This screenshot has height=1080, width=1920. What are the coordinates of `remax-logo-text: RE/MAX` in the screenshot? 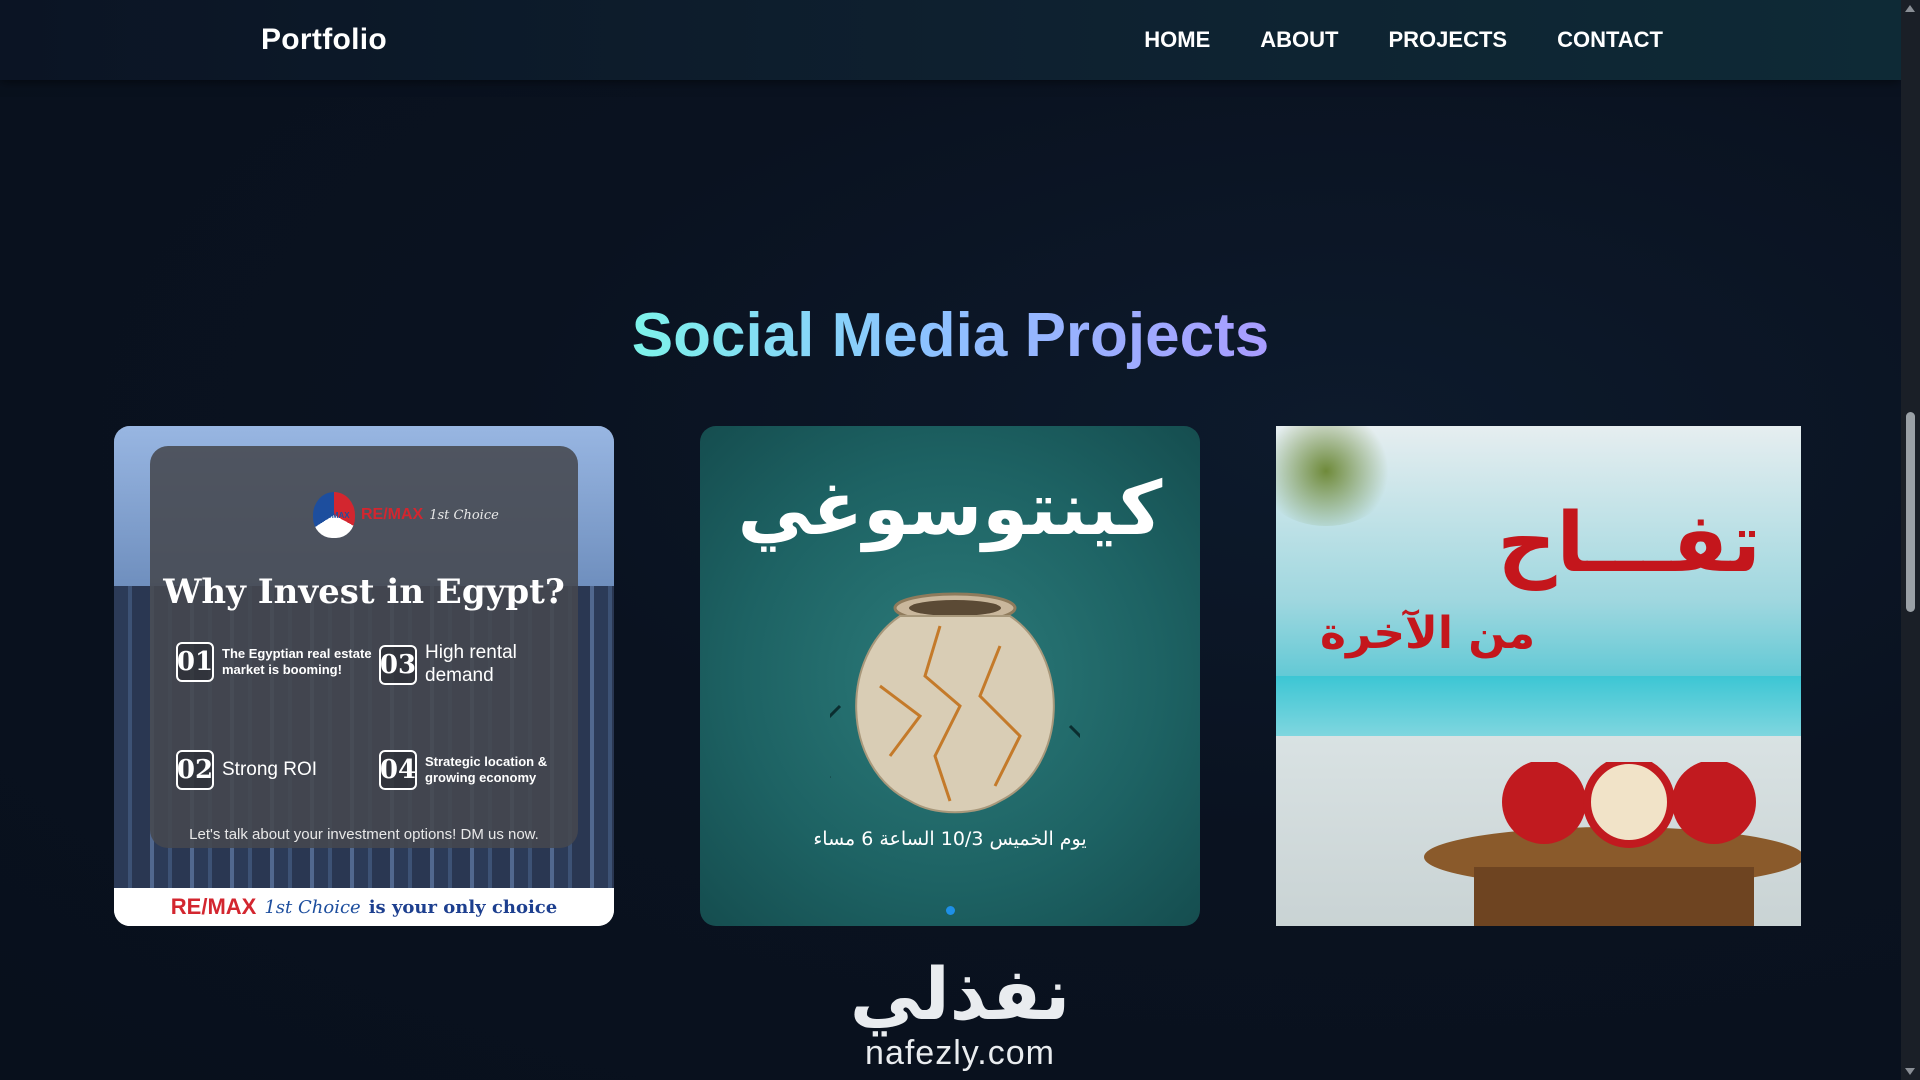 It's located at (392, 514).